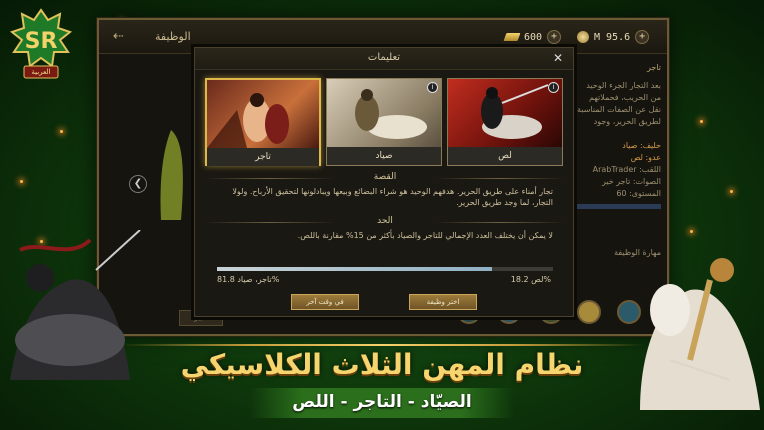 Image resolution: width=764 pixels, height=430 pixels. What do you see at coordinates (530, 279) in the screenshot?
I see `thief-percent: لص 18.2%` at bounding box center [530, 279].